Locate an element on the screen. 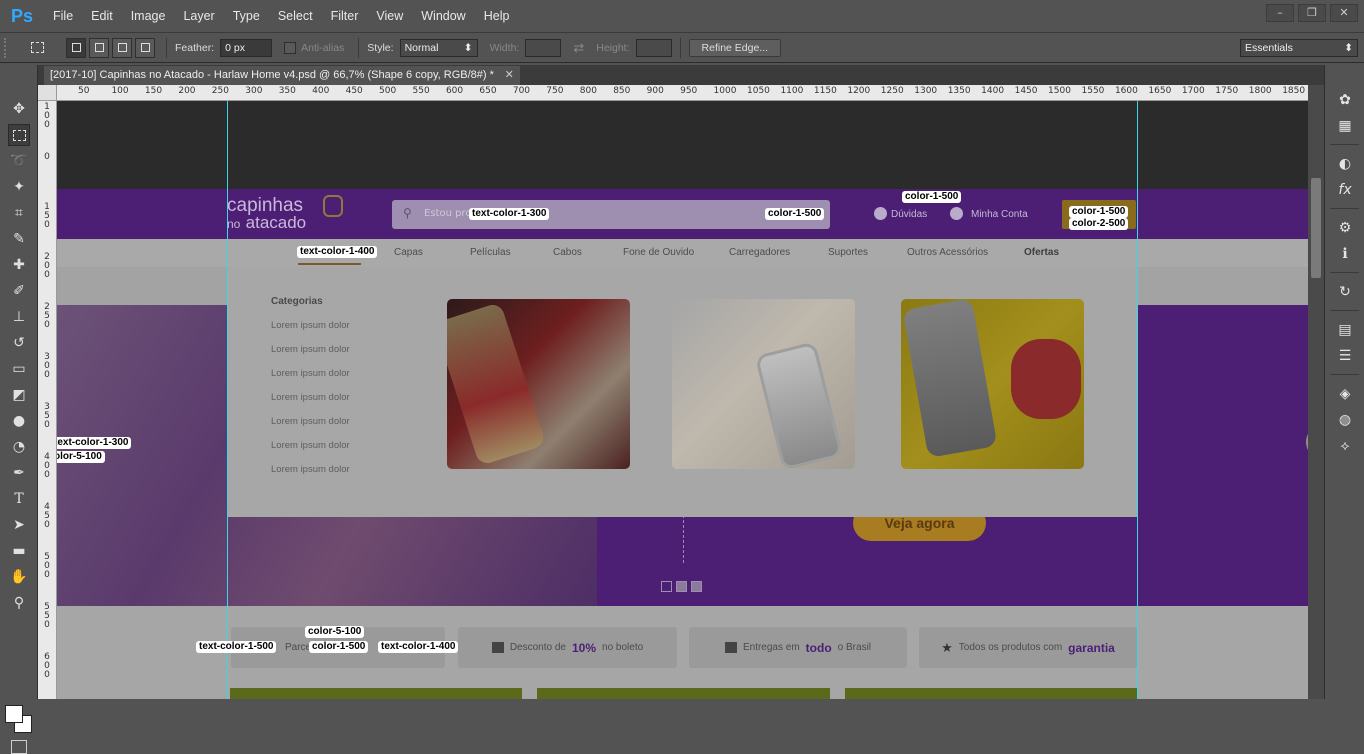 The width and height of the screenshot is (1364, 754). antialias-checkbox is located at coordinates (290, 47).